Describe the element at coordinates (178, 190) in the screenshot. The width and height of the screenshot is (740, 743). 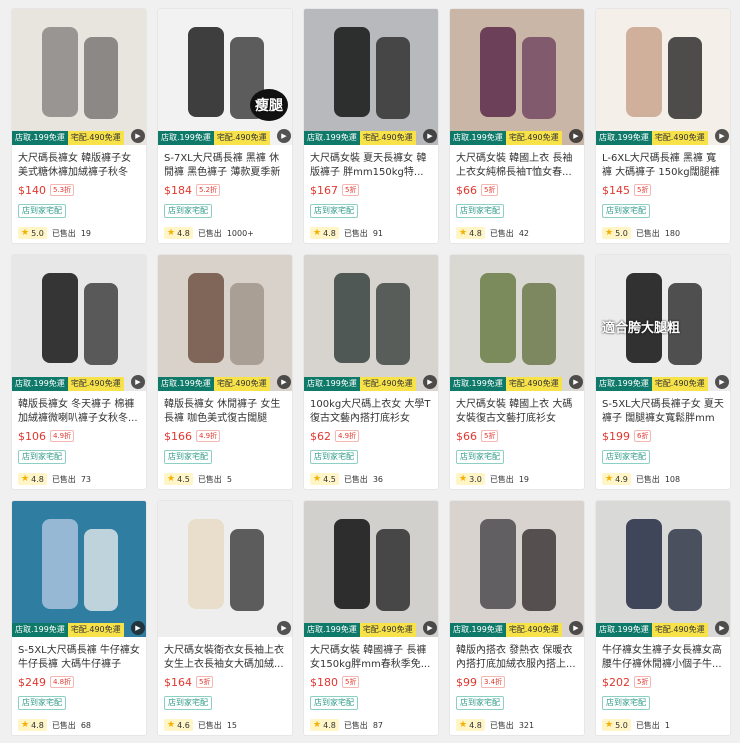
I see `product-price: $184` at that location.